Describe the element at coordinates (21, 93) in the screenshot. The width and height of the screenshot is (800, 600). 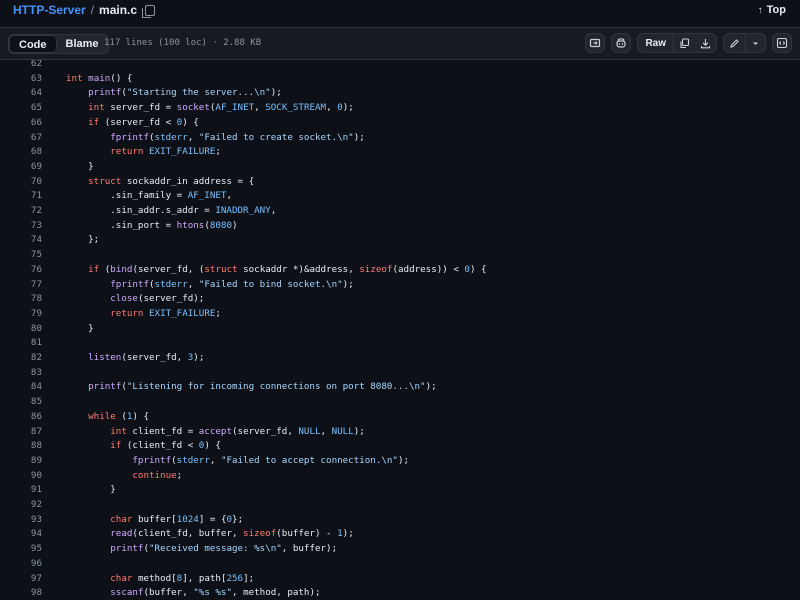
I see `line-number: 64` at that location.